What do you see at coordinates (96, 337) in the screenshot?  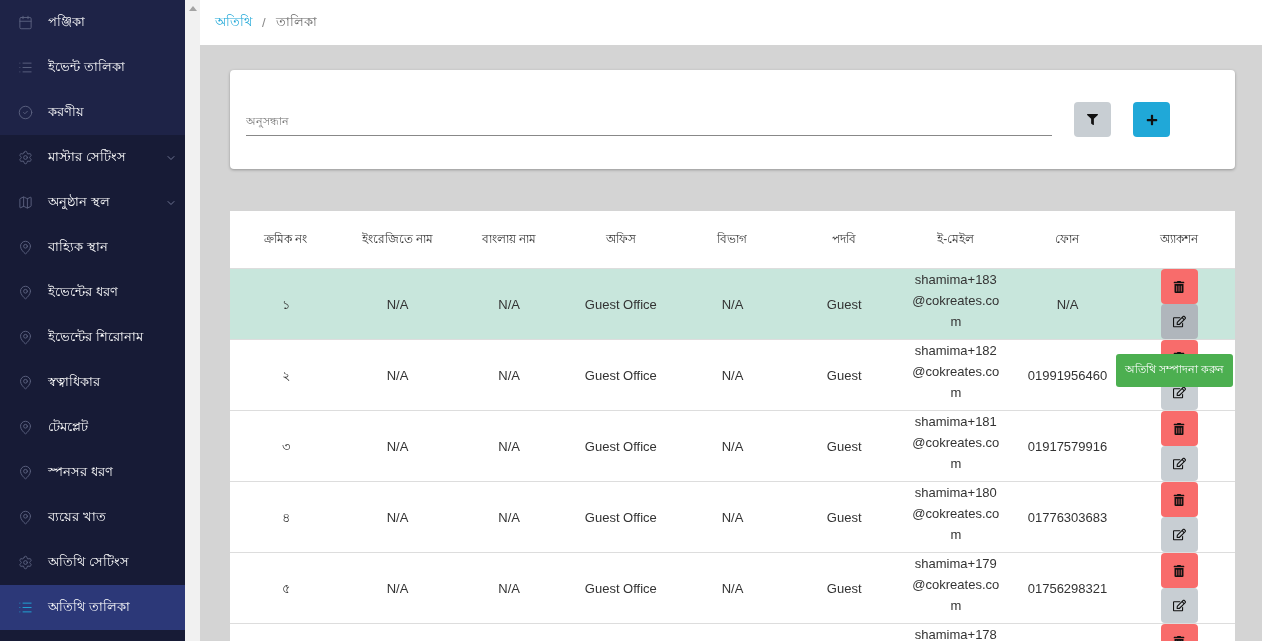 I see `sidebar-label: ইভেন্টের শিরোনাম` at bounding box center [96, 337].